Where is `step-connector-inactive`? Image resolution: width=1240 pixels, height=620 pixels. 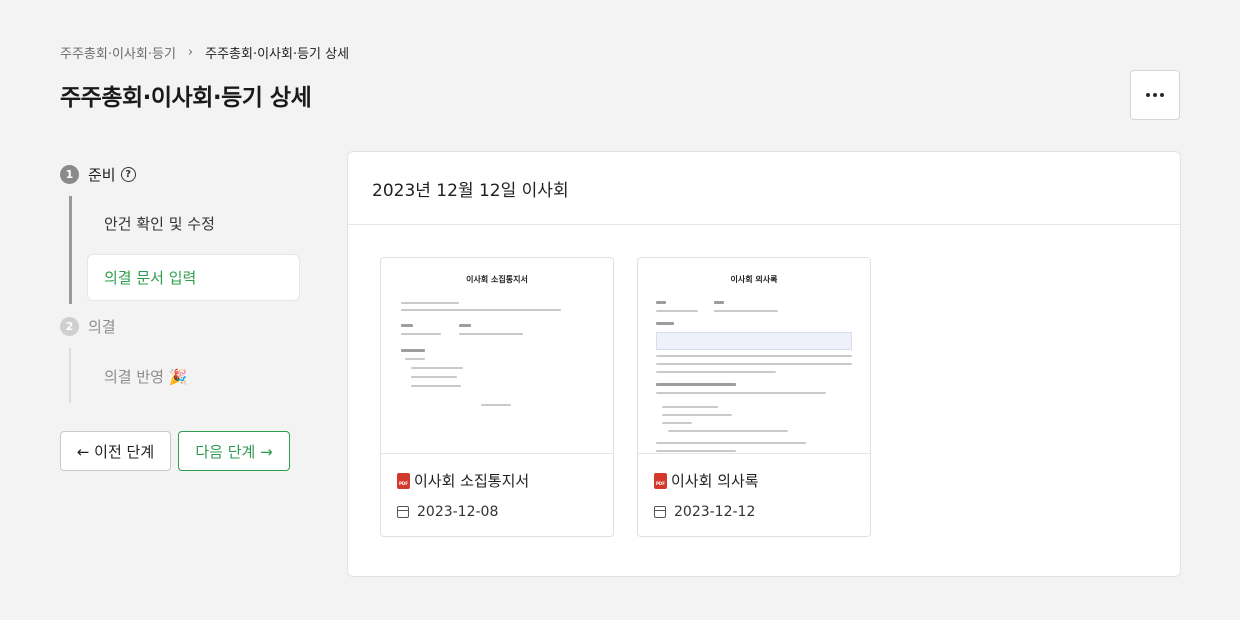 step-connector-inactive is located at coordinates (70, 375).